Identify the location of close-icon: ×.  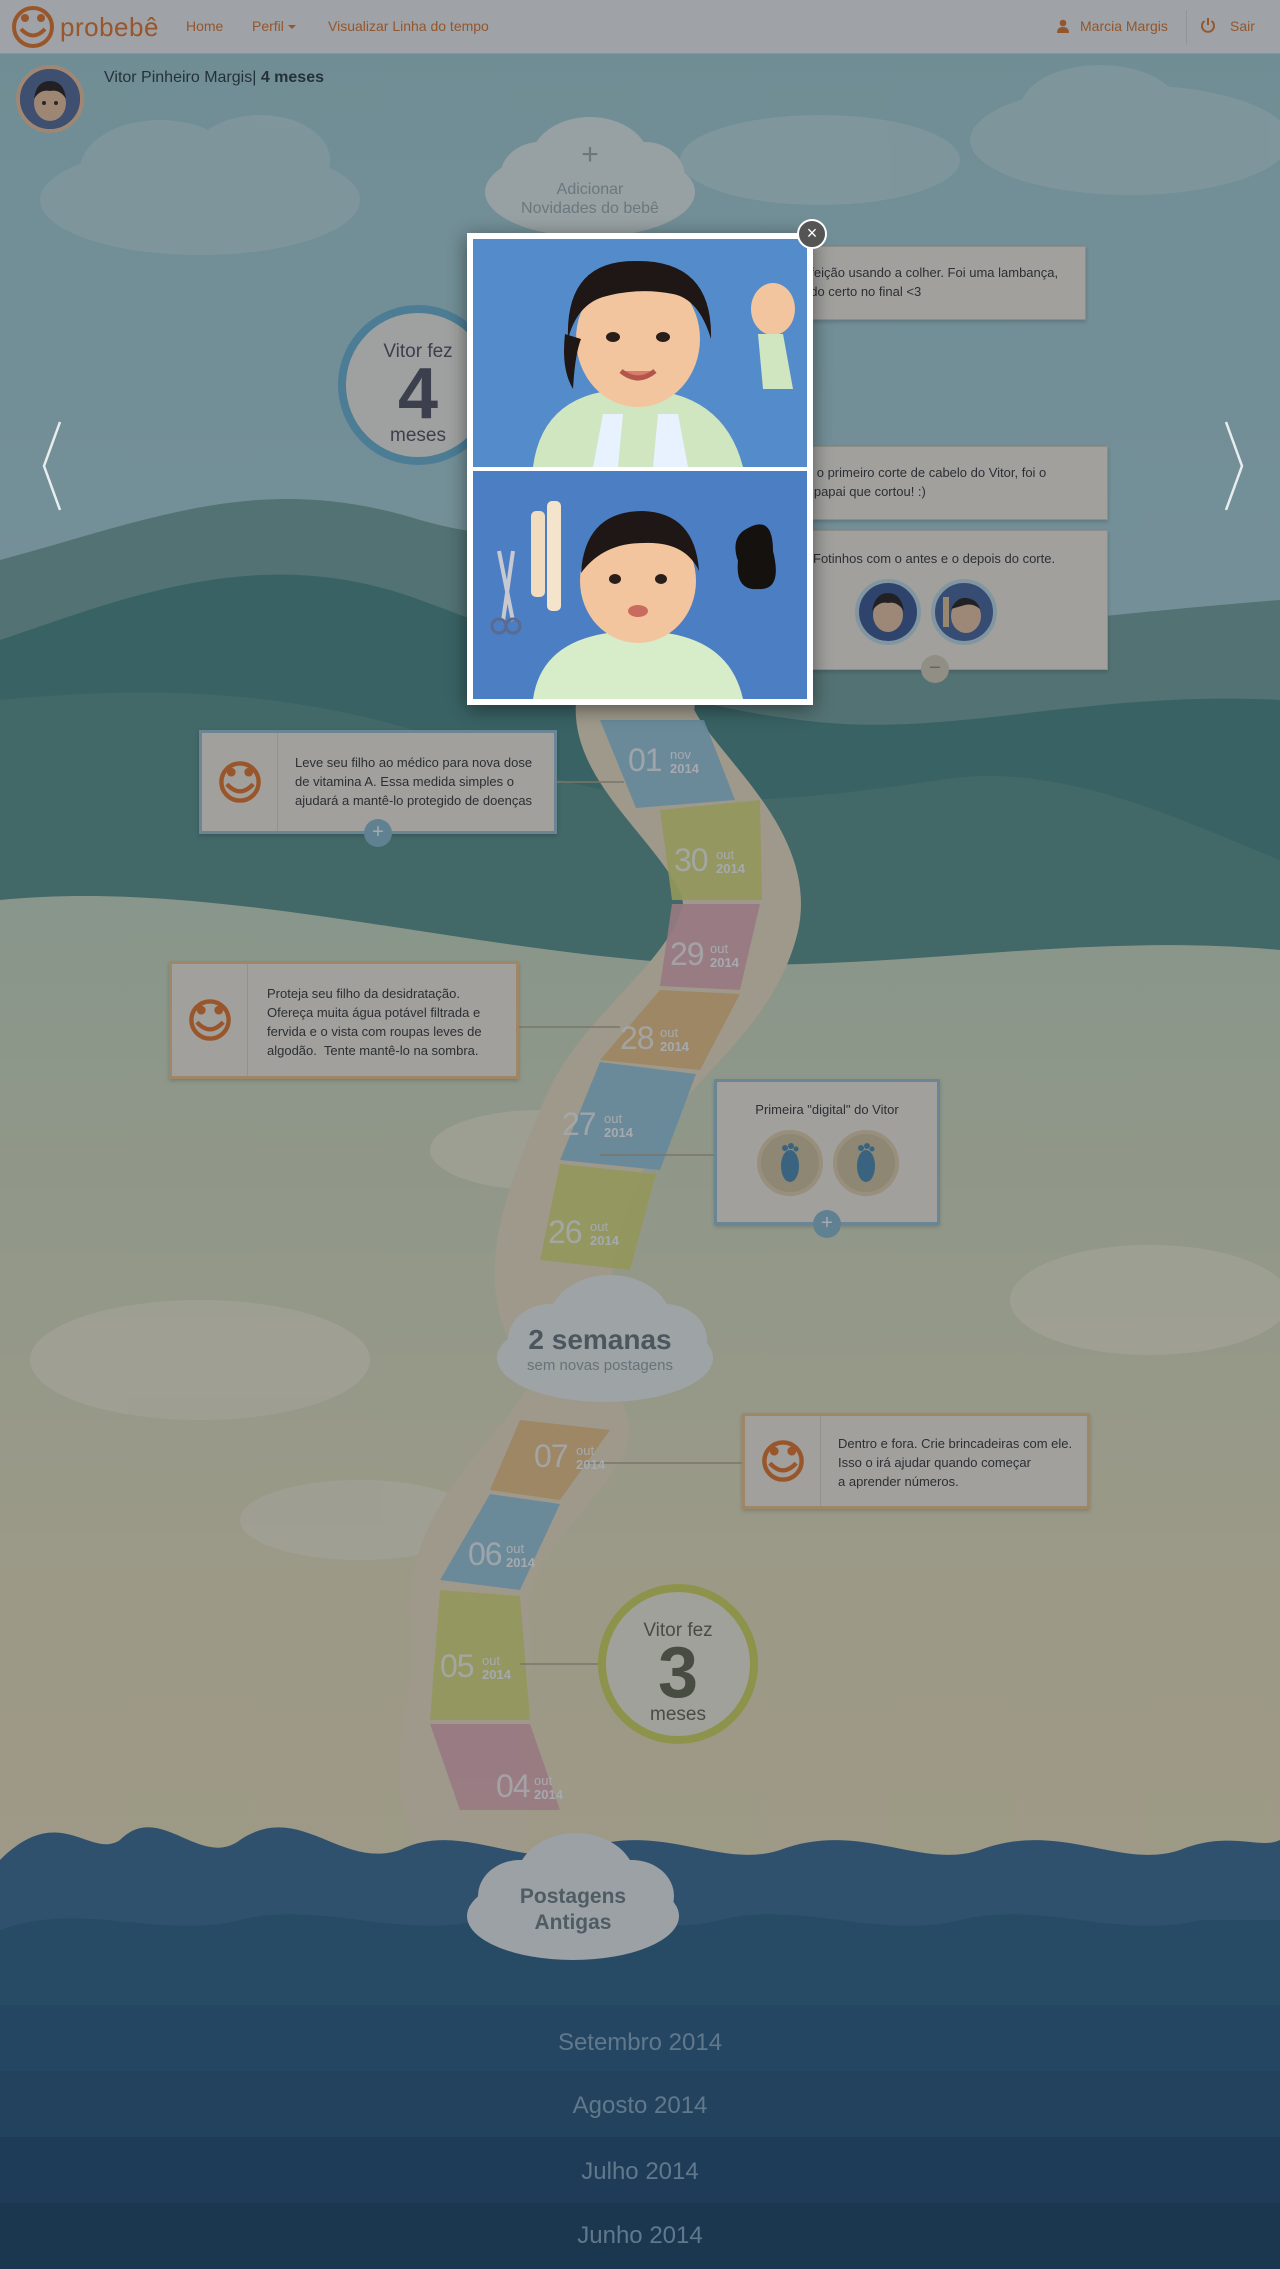
(812, 234).